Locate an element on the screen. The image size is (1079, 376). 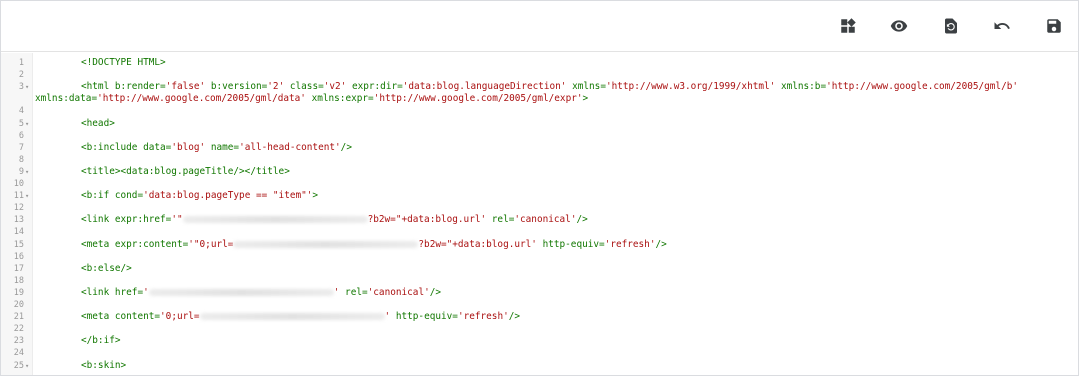
line-number: 10 is located at coordinates (18, 184).